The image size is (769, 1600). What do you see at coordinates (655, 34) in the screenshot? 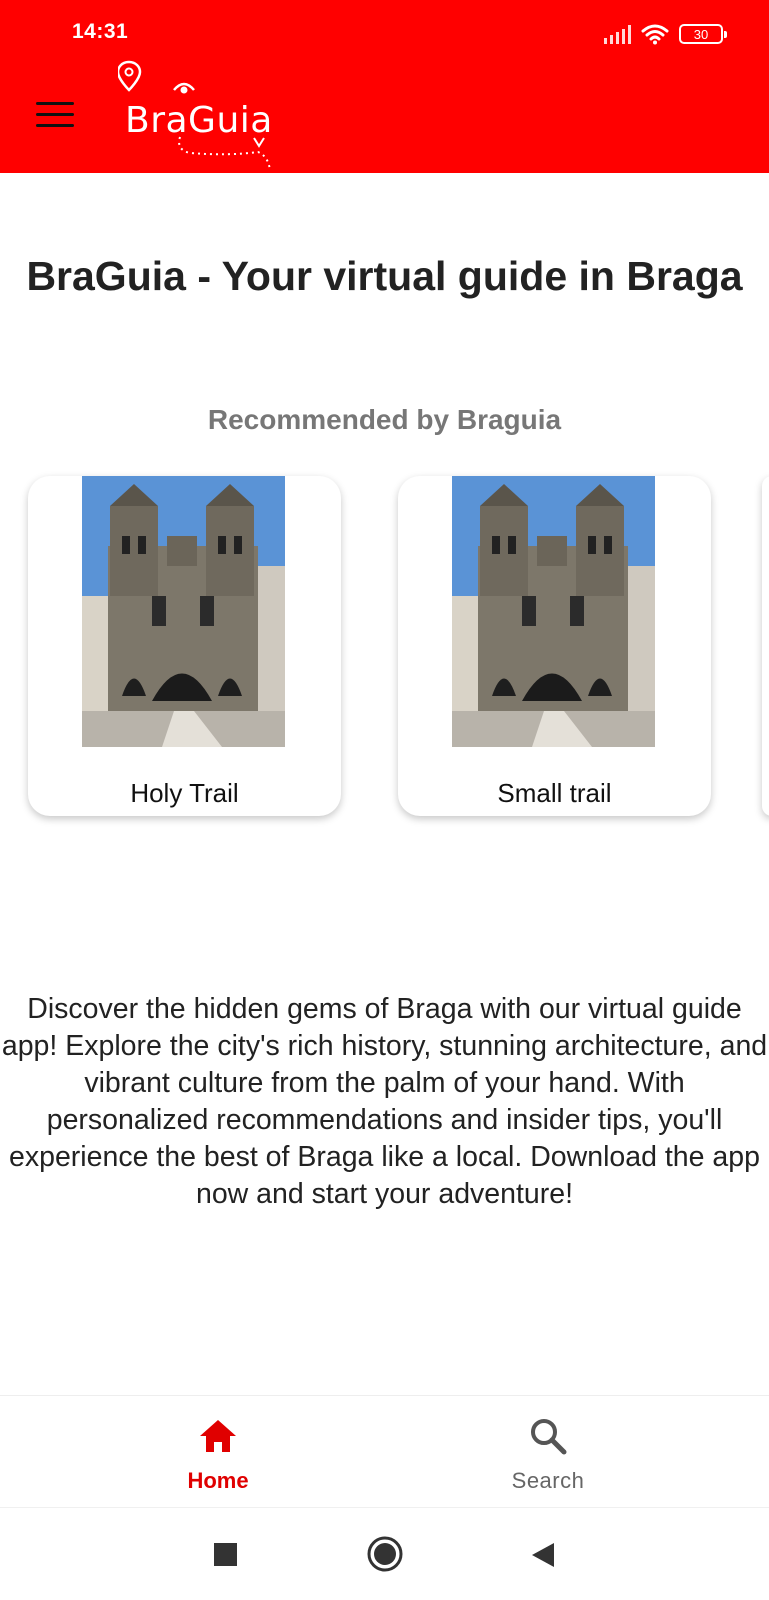
I see `wifi-icon` at bounding box center [655, 34].